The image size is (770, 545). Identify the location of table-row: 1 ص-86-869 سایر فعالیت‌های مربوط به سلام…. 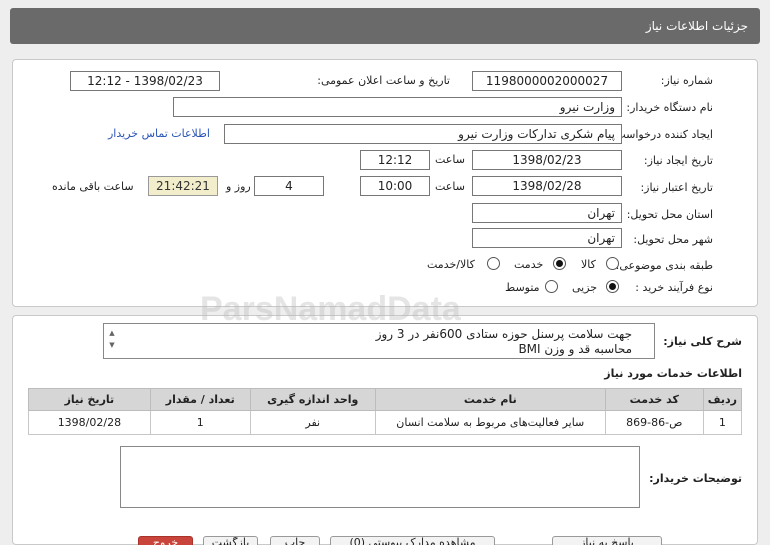
(385, 422).